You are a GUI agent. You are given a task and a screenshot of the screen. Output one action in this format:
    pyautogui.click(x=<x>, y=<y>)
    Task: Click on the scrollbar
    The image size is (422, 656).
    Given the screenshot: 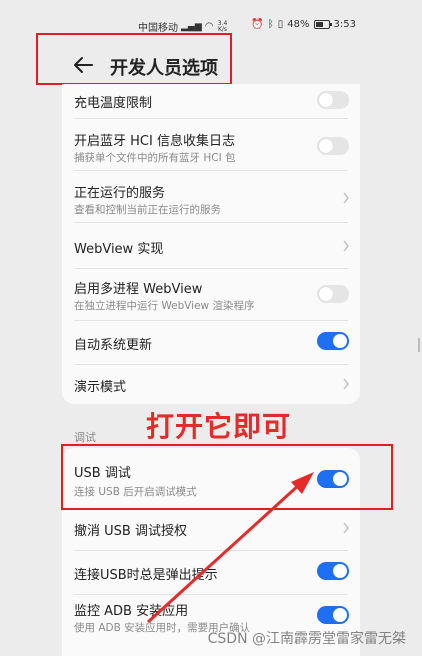 What is the action you would take?
    pyautogui.click(x=419, y=345)
    